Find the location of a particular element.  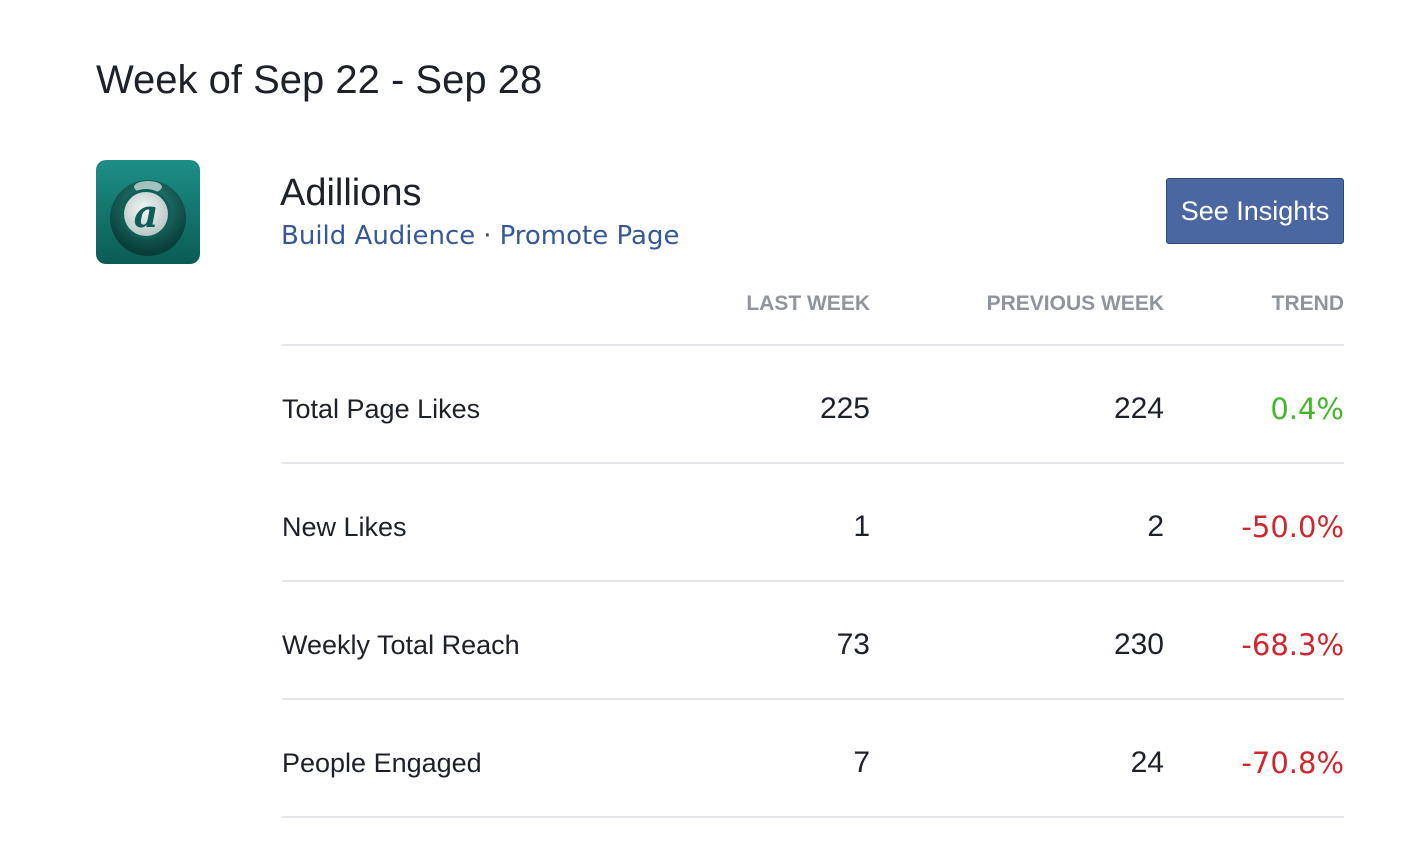

table-row-people-engaged: People Engaged 7 24 -70.8% is located at coordinates (813, 759).